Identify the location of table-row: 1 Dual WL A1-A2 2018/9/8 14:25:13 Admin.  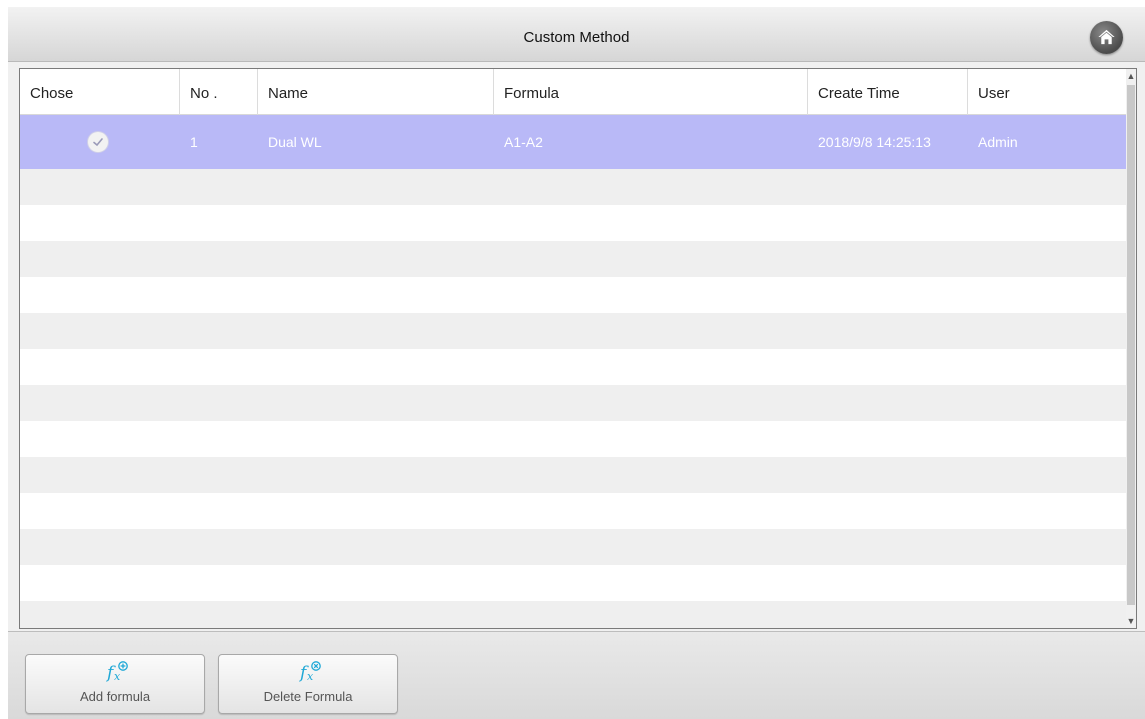
(573, 142).